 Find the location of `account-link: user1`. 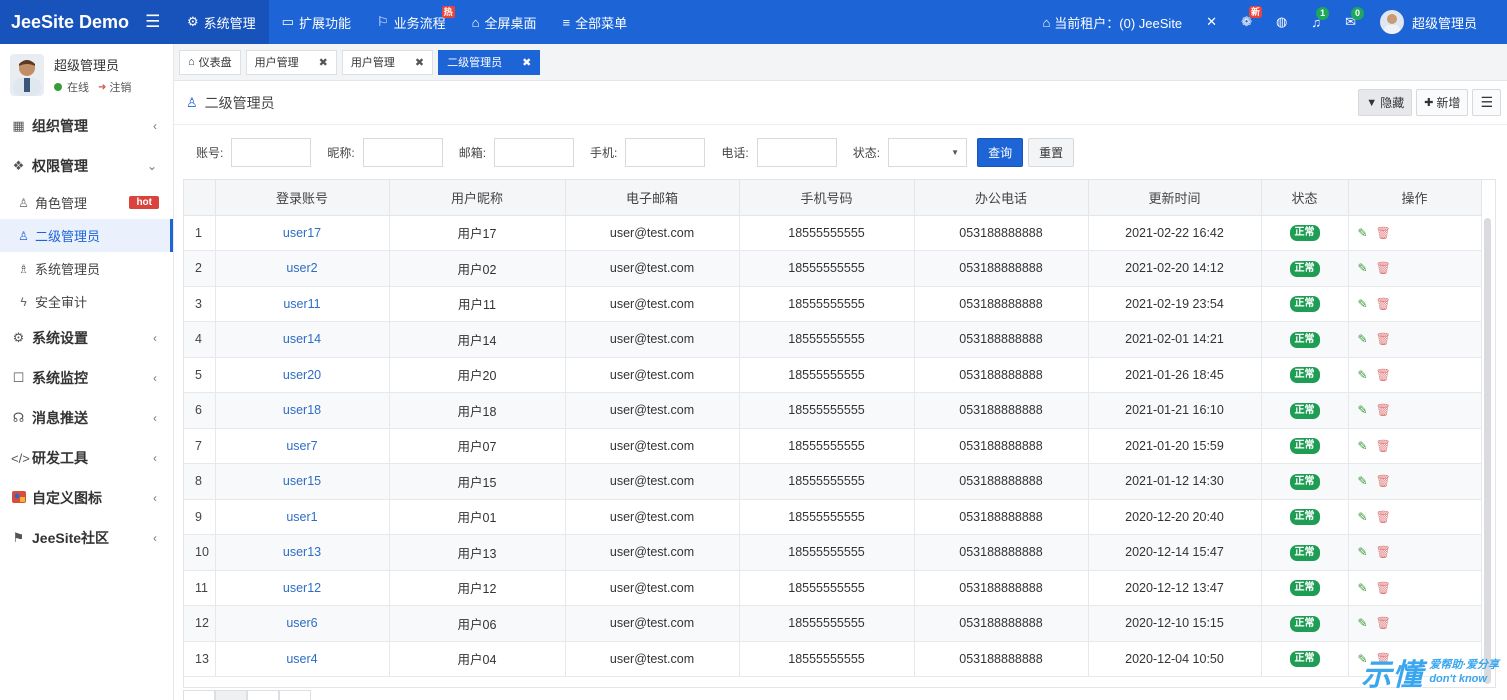

account-link: user1 is located at coordinates (302, 517).